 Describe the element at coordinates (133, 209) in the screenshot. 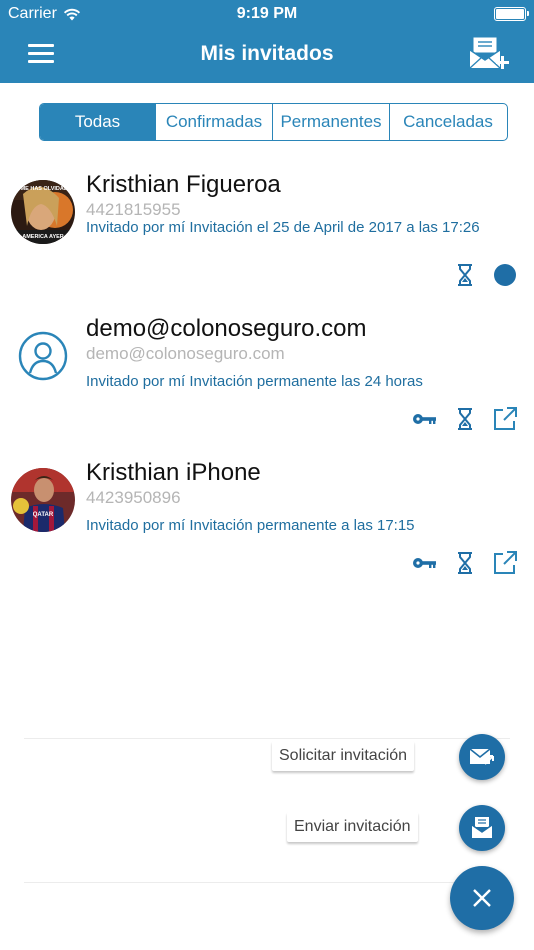

I see `guest-phone: 4421815955` at that location.